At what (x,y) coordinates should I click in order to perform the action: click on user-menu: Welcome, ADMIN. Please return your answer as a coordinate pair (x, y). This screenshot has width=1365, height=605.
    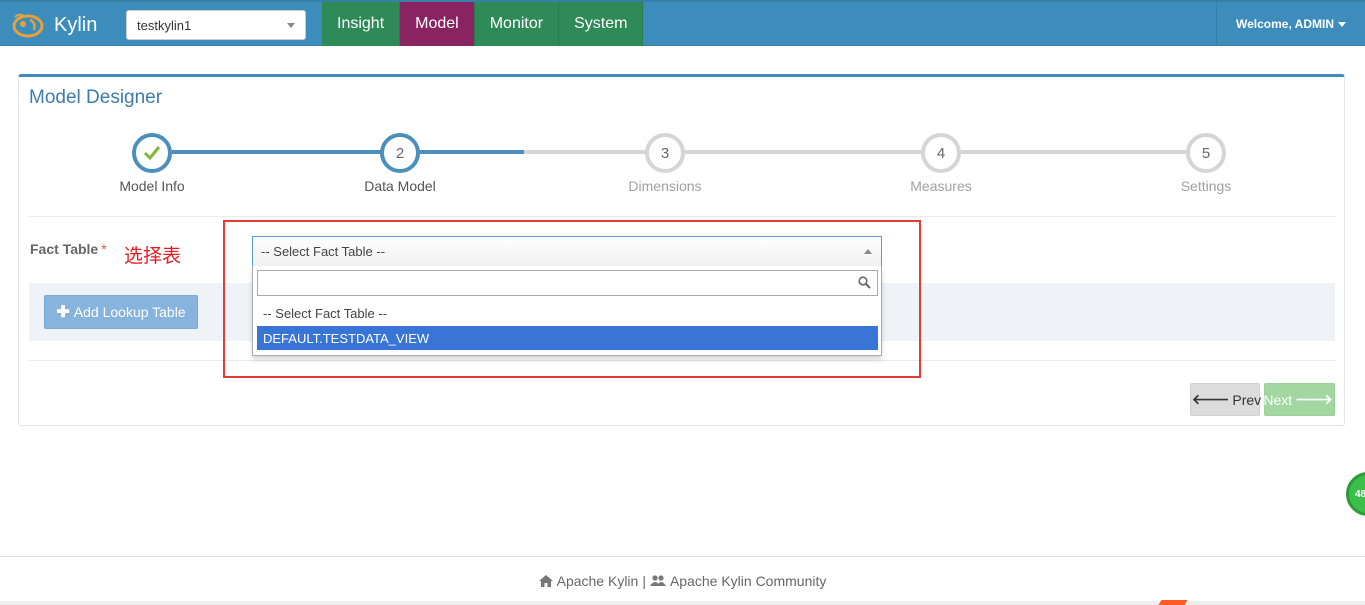
    Looking at the image, I should click on (1290, 24).